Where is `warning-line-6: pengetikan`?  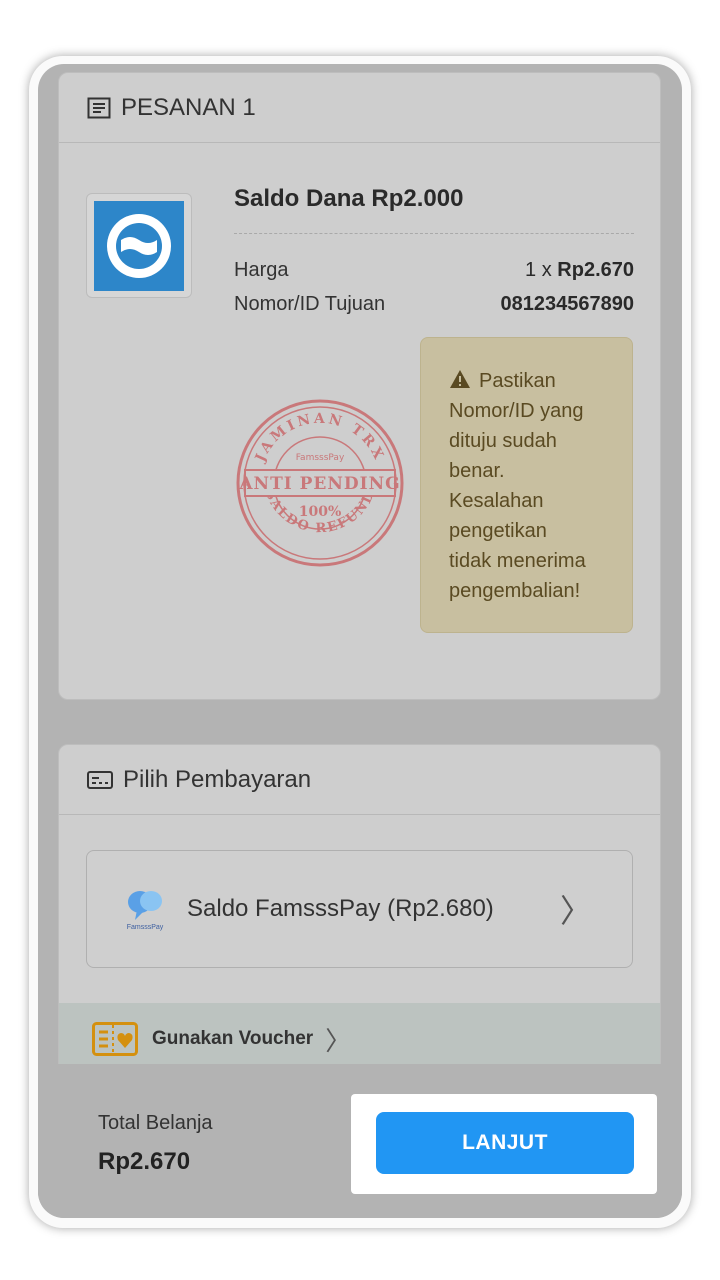
warning-line-6: pengetikan is located at coordinates (498, 531).